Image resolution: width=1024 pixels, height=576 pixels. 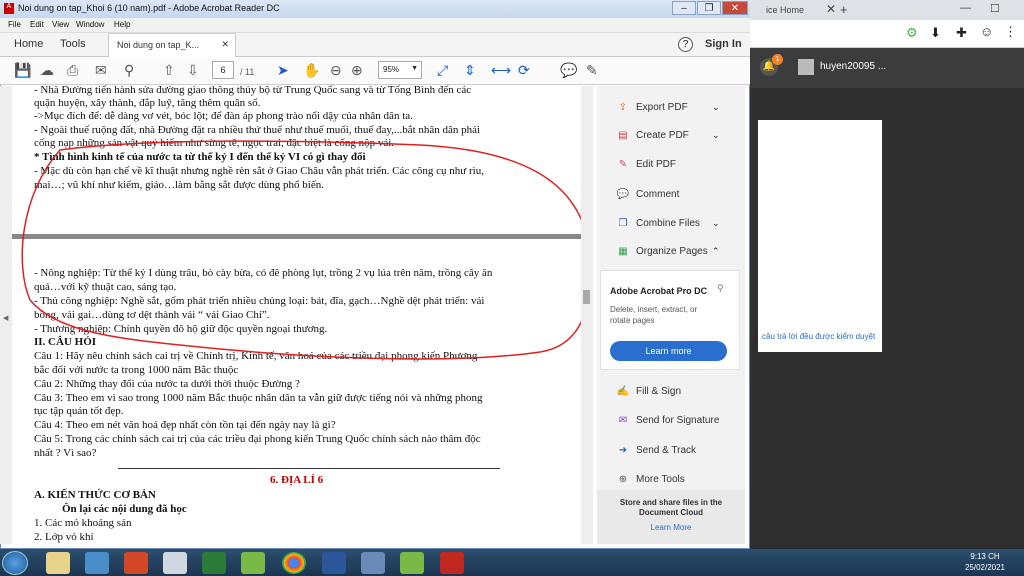 What do you see at coordinates (623, 479) in the screenshot?
I see `more-tools-icon: ⊕` at bounding box center [623, 479].